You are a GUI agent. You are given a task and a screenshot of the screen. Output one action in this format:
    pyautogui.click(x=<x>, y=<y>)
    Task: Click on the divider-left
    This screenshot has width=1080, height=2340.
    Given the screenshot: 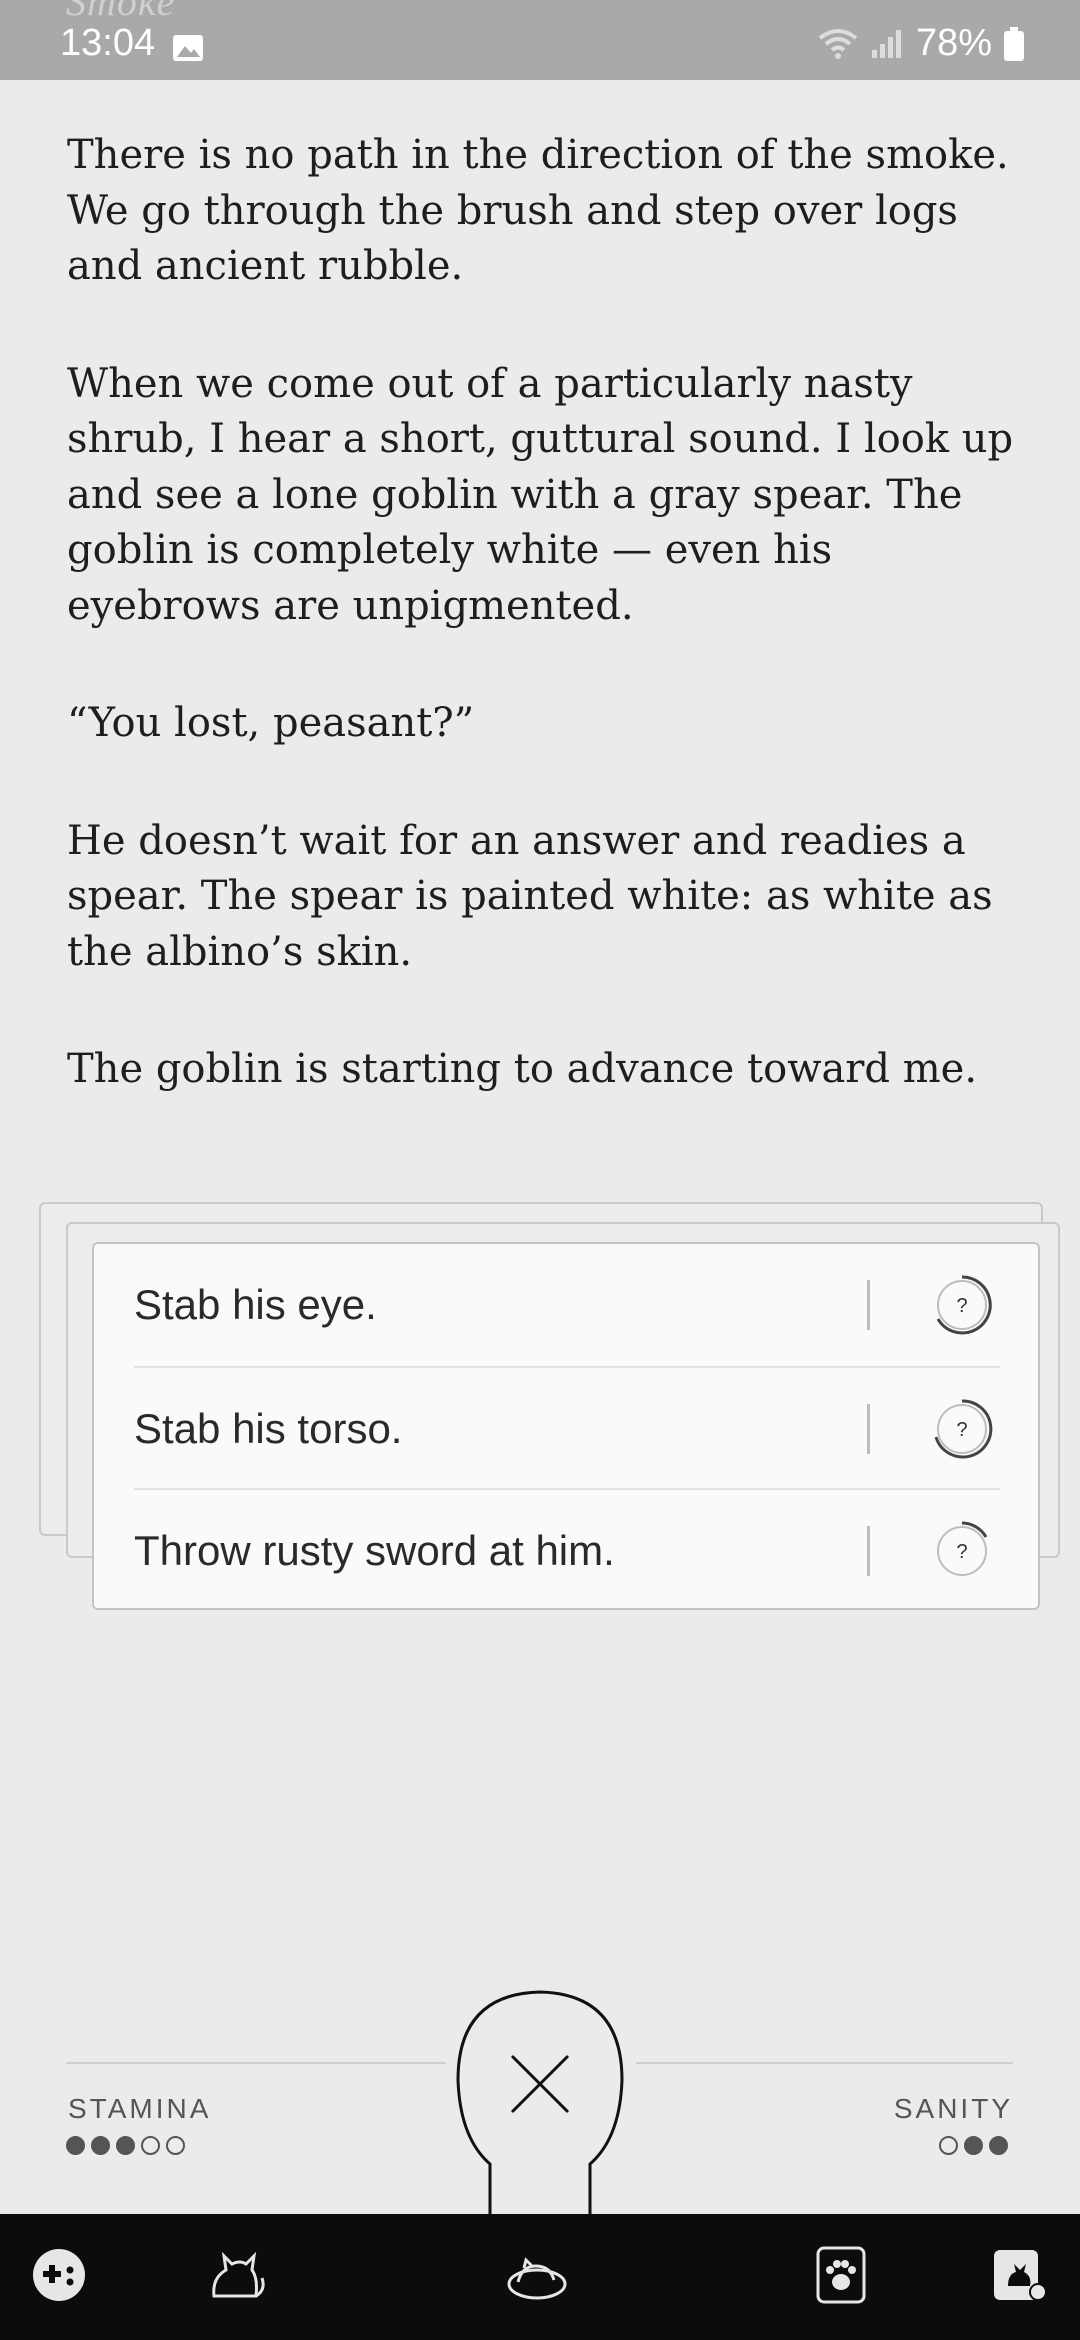 What is the action you would take?
    pyautogui.click(x=256, y=2063)
    